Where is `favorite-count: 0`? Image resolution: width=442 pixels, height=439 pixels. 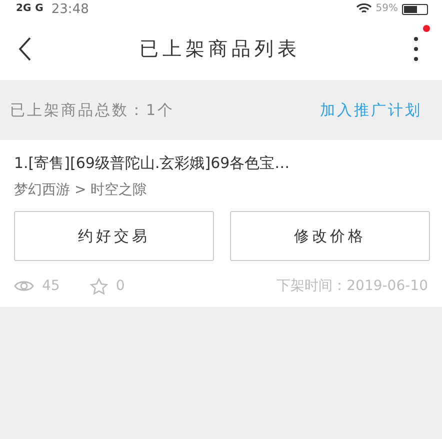 favorite-count: 0 is located at coordinates (120, 286).